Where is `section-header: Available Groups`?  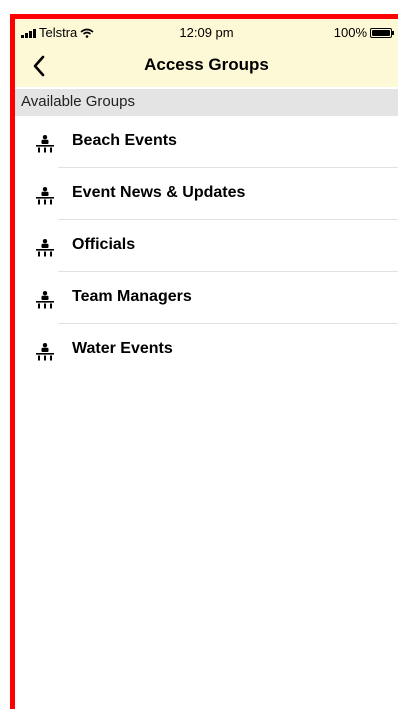
section-header: Available Groups is located at coordinates (206, 102).